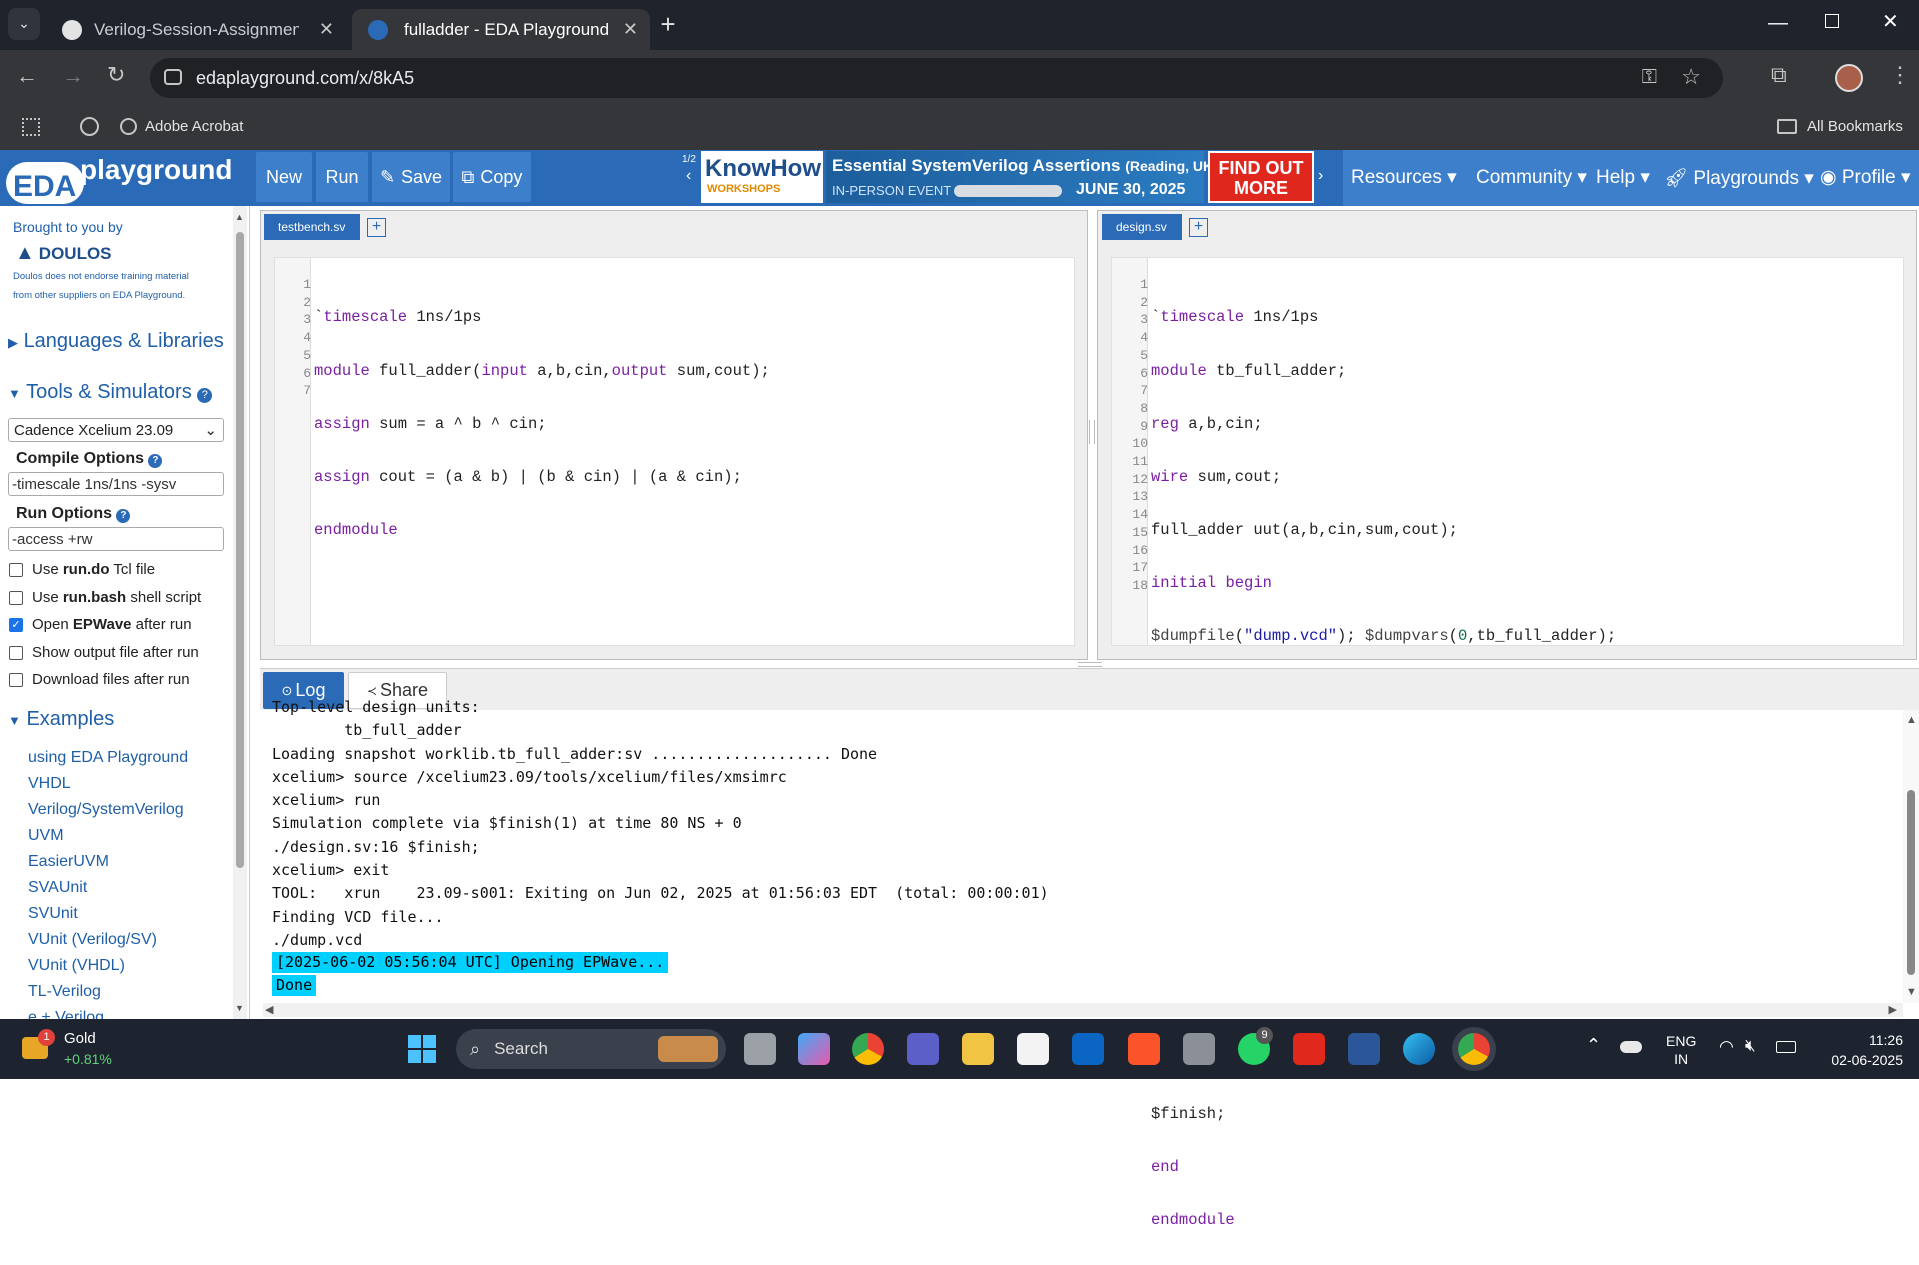 The width and height of the screenshot is (1919, 1265). Describe the element at coordinates (501, 29) in the screenshot. I see `browser-tab-eda: fulladder - EDA Playground ✕` at that location.